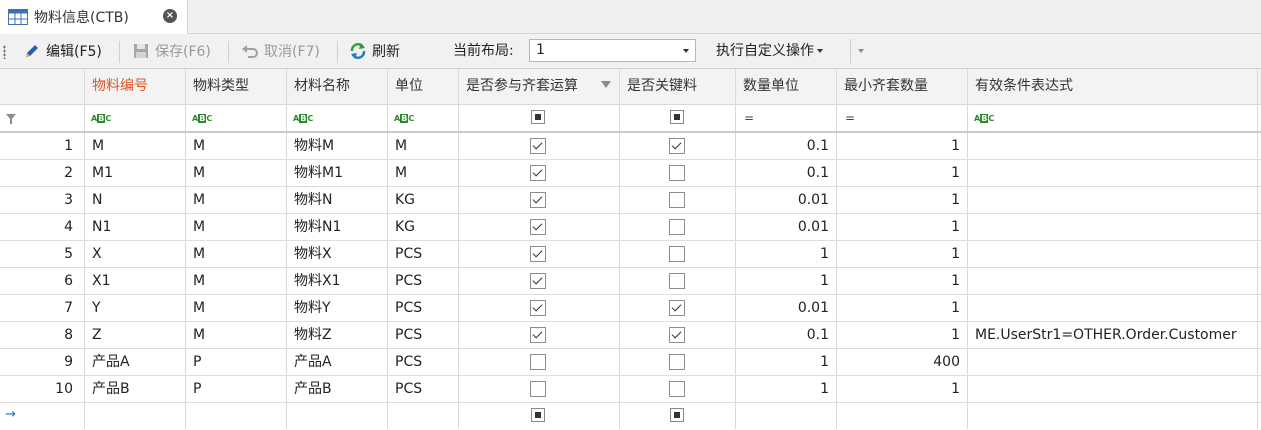 This screenshot has width=1261, height=430. What do you see at coordinates (630, 146) in the screenshot?
I see `table-row: 1 M M 物料M M 0.1 1` at bounding box center [630, 146].